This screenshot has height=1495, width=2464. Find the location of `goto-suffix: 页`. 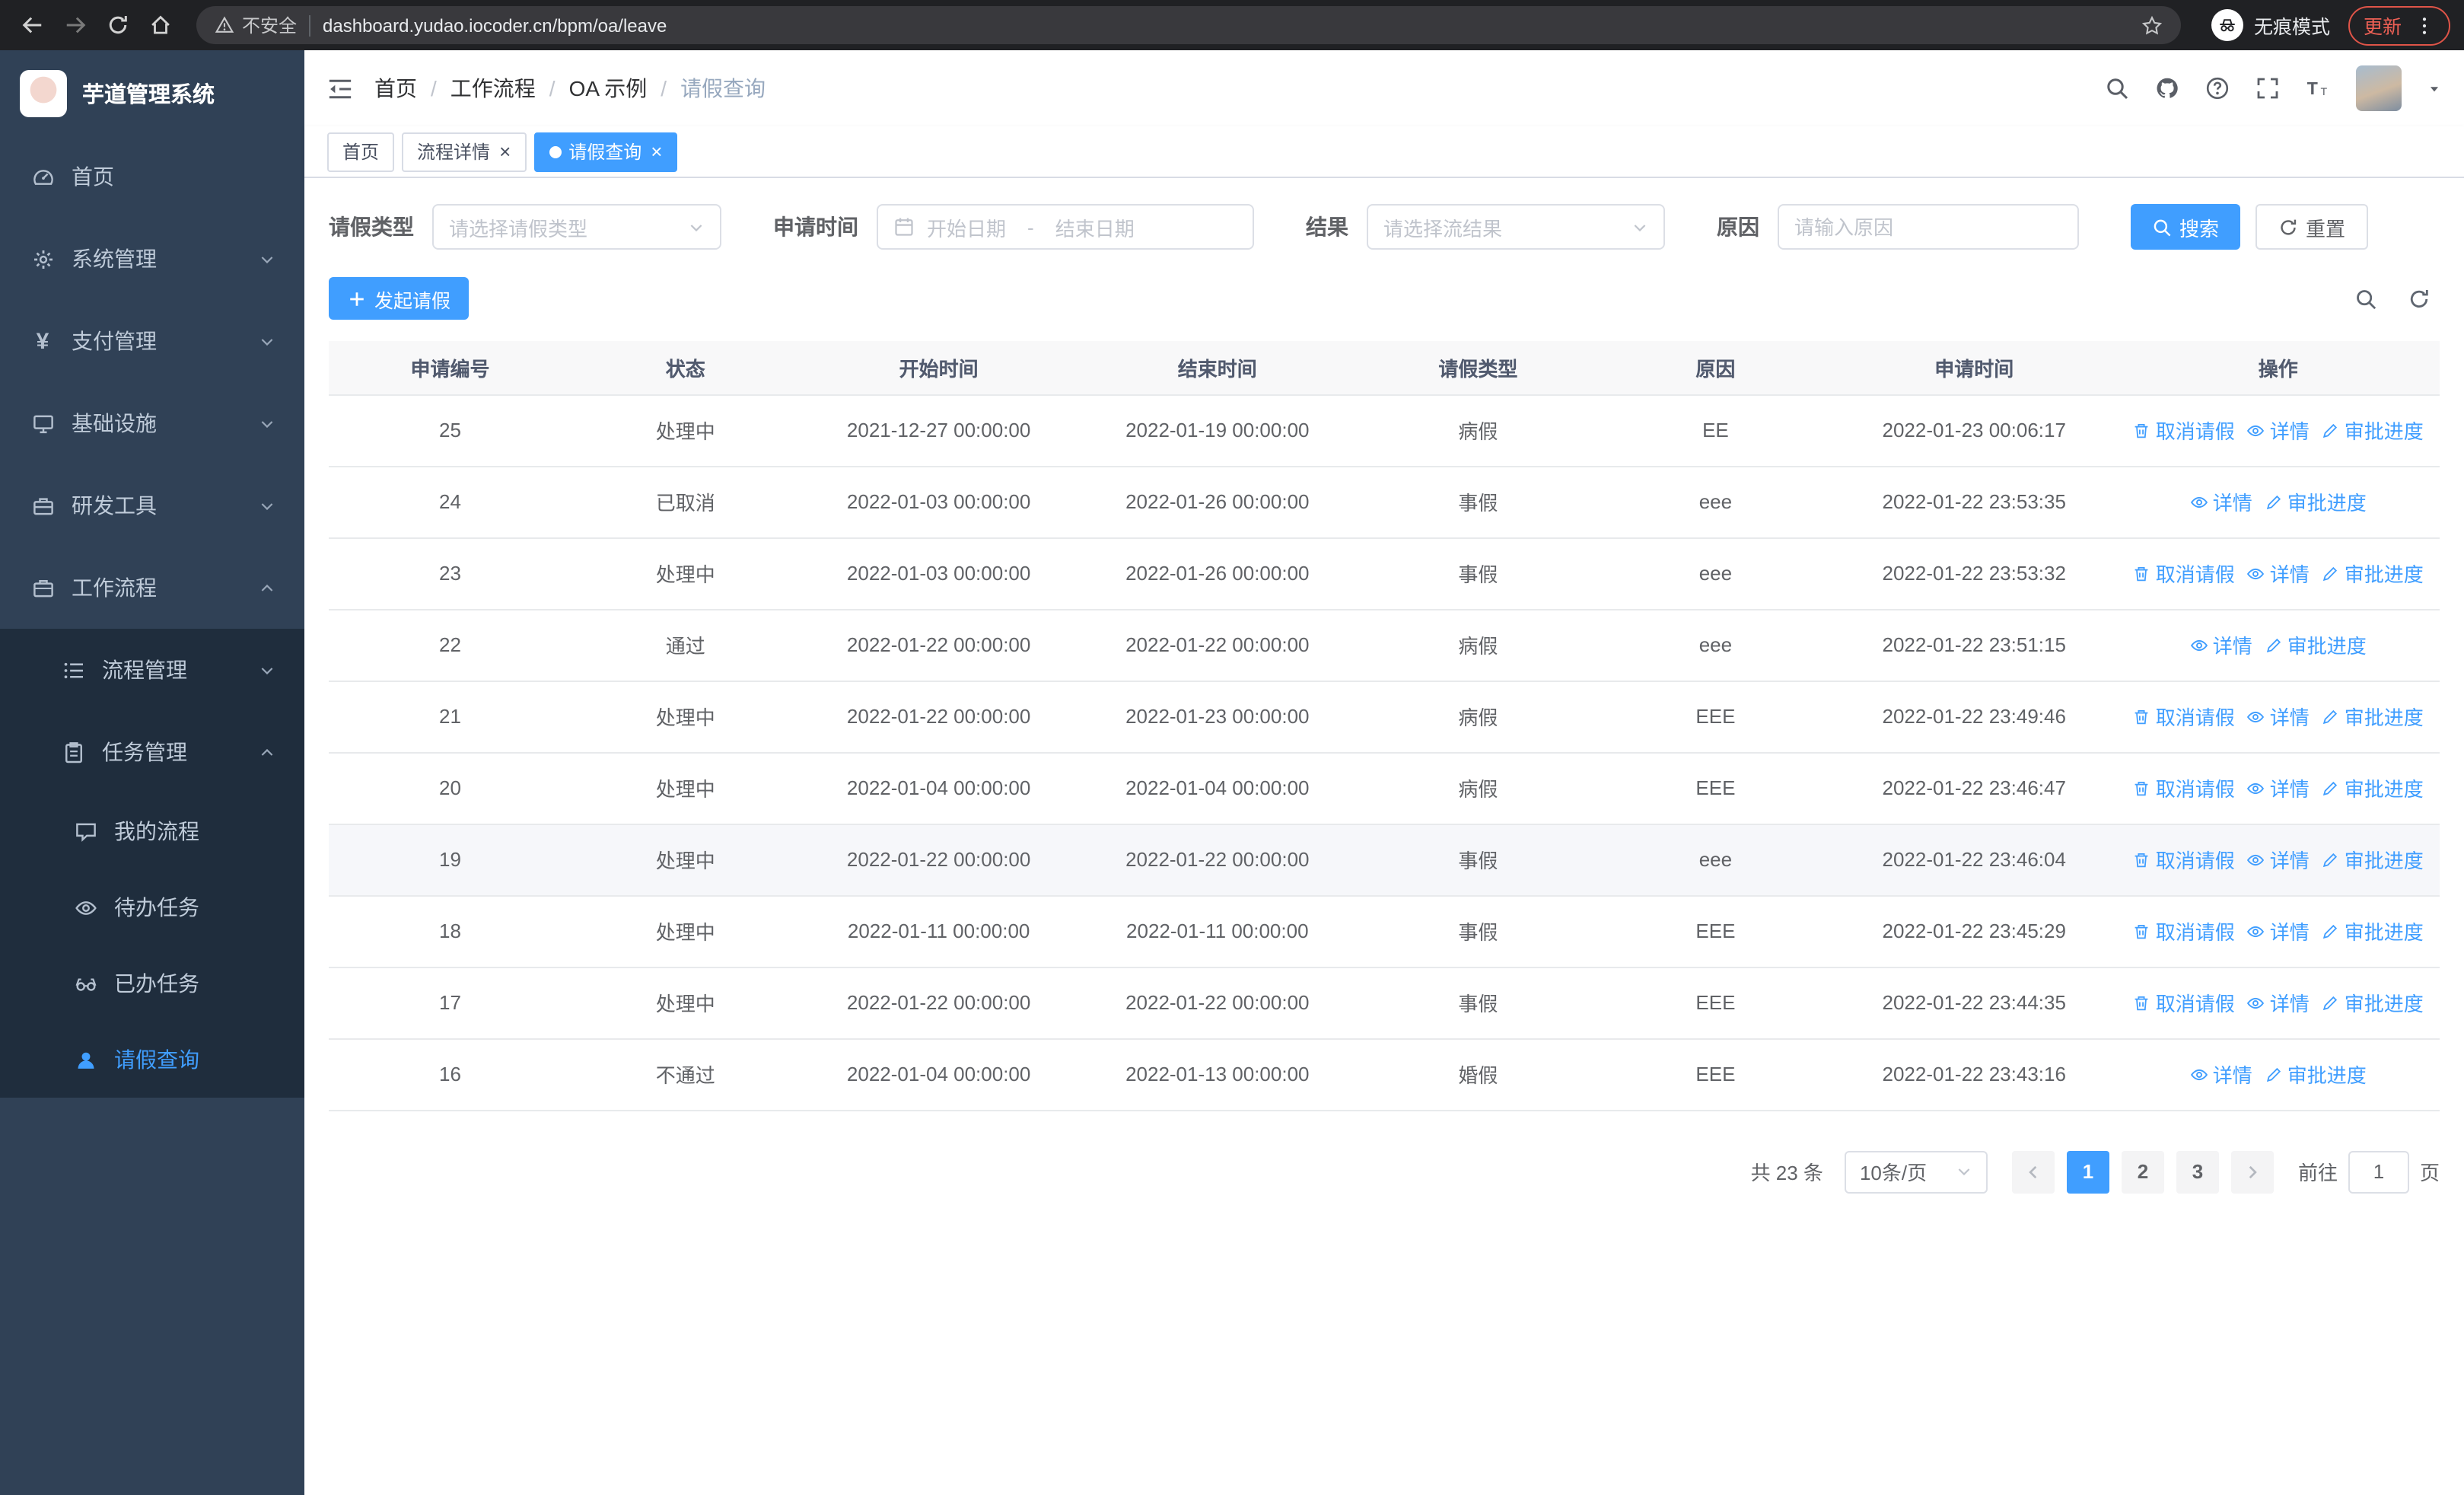

goto-suffix: 页 is located at coordinates (2429, 1173).